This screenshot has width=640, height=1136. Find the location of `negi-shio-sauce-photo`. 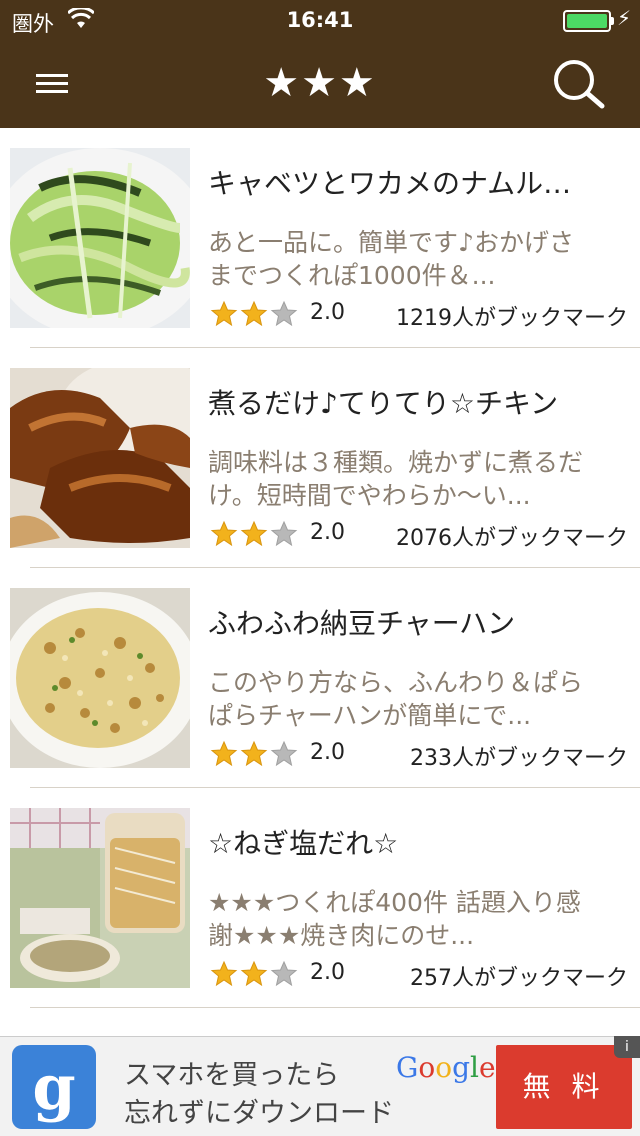

negi-shio-sauce-photo is located at coordinates (100, 898).